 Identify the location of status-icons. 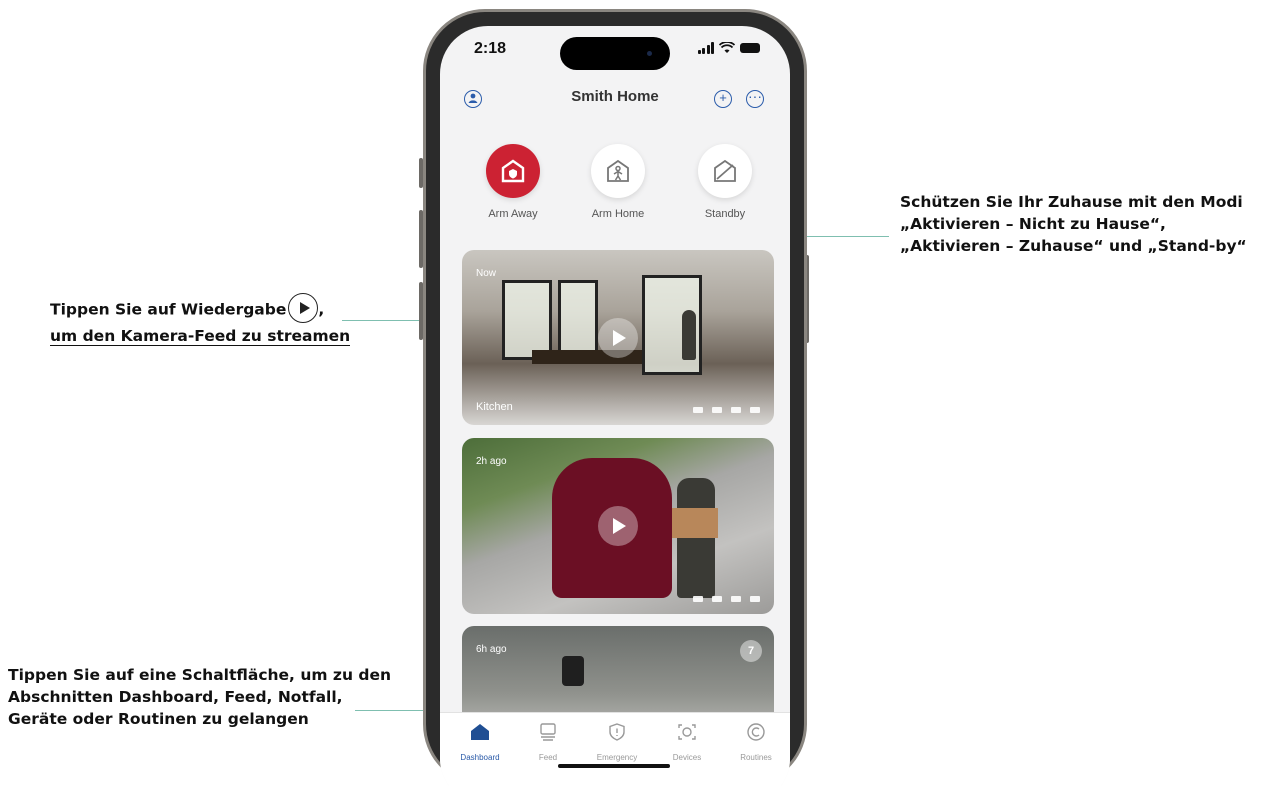
(728, 48).